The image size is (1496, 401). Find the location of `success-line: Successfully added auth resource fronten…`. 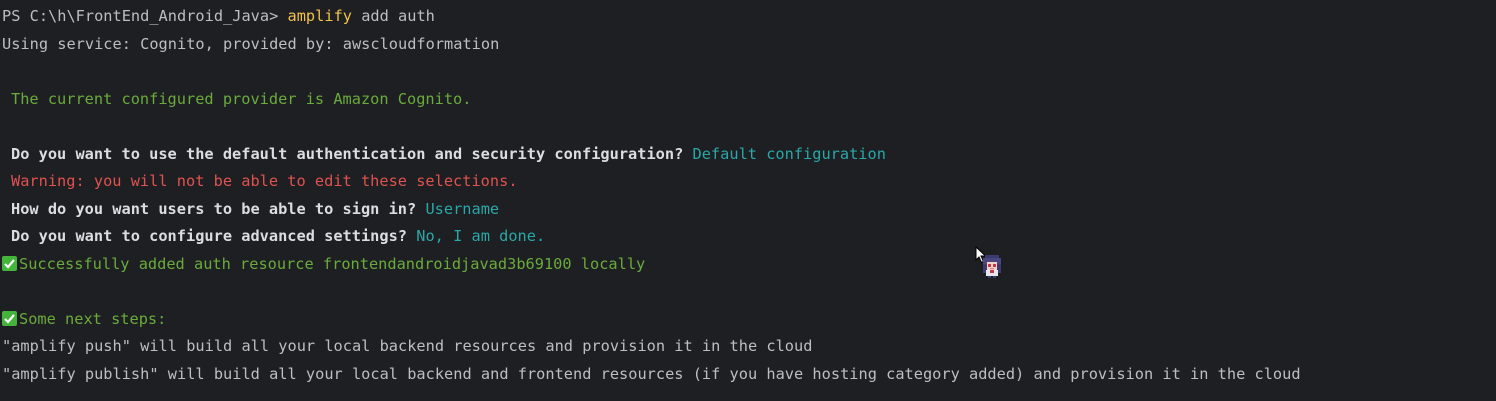

success-line: Successfully added auth resource fronten… is located at coordinates (323, 264).